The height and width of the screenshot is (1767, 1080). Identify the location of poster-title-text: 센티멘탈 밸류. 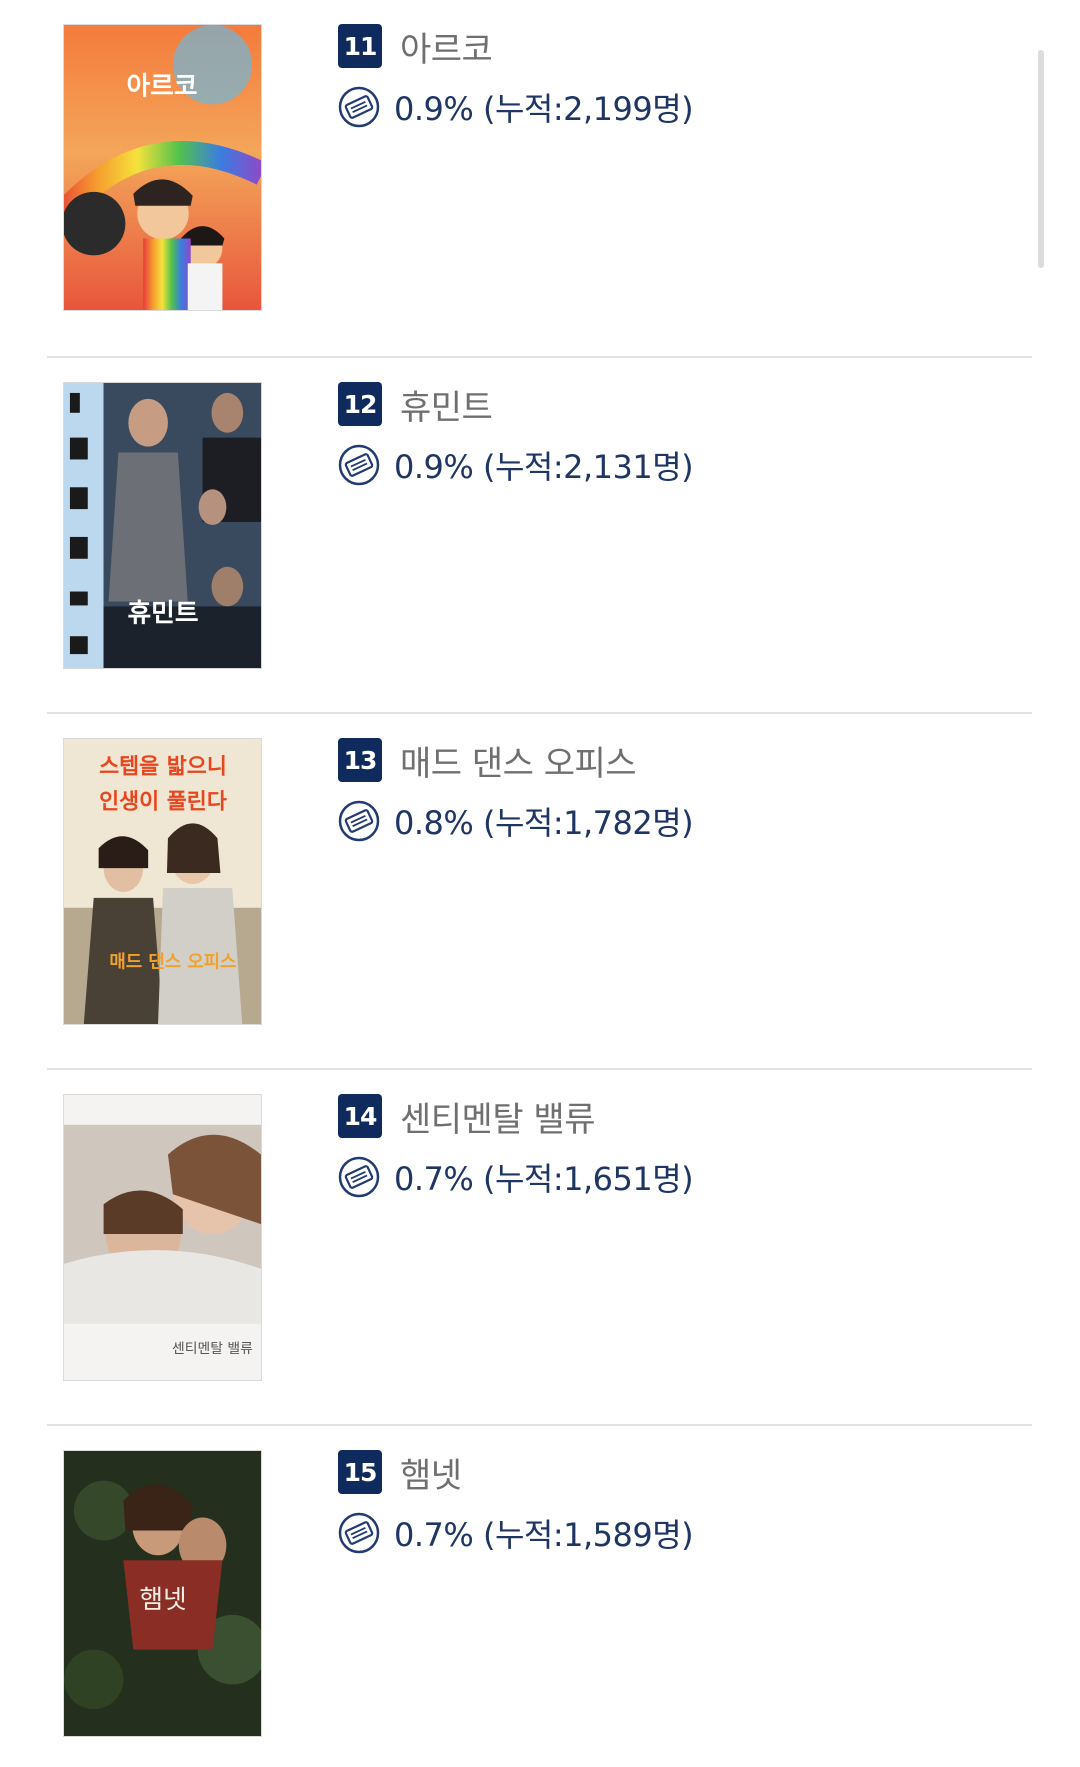
(212, 1349).